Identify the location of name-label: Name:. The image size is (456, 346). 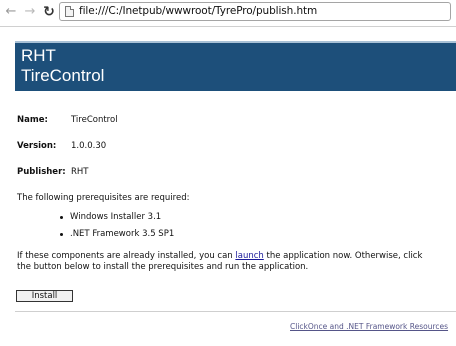
(32, 120).